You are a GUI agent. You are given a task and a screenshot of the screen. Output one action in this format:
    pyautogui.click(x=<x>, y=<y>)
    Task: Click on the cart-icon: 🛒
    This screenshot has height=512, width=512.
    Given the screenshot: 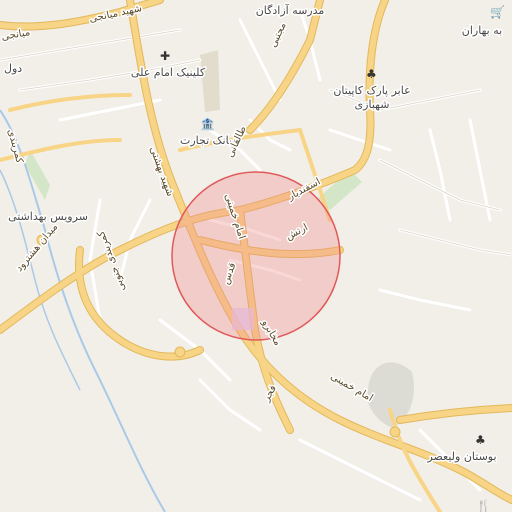 What is the action you would take?
    pyautogui.click(x=497, y=12)
    